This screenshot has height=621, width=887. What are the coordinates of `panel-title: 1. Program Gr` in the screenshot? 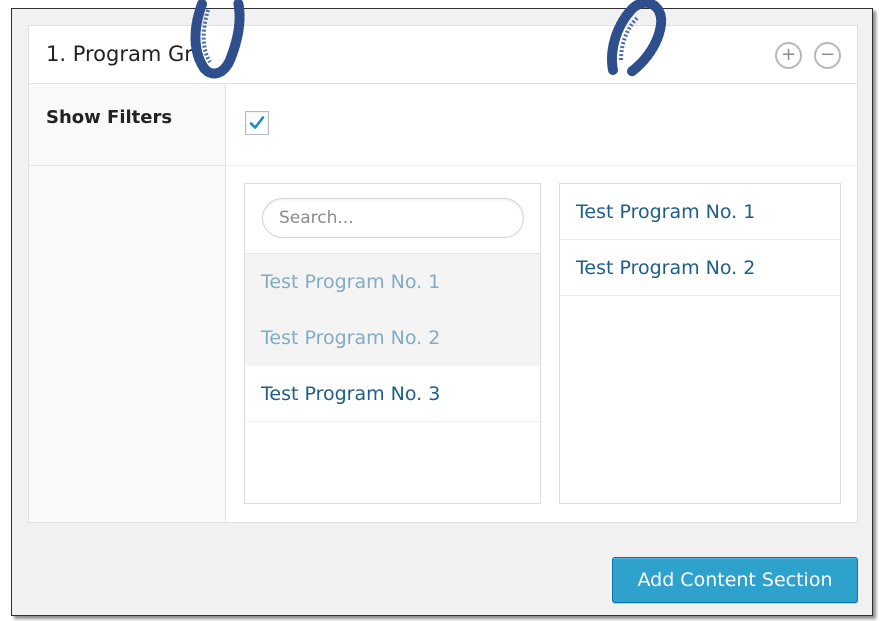 It's located at (119, 54).